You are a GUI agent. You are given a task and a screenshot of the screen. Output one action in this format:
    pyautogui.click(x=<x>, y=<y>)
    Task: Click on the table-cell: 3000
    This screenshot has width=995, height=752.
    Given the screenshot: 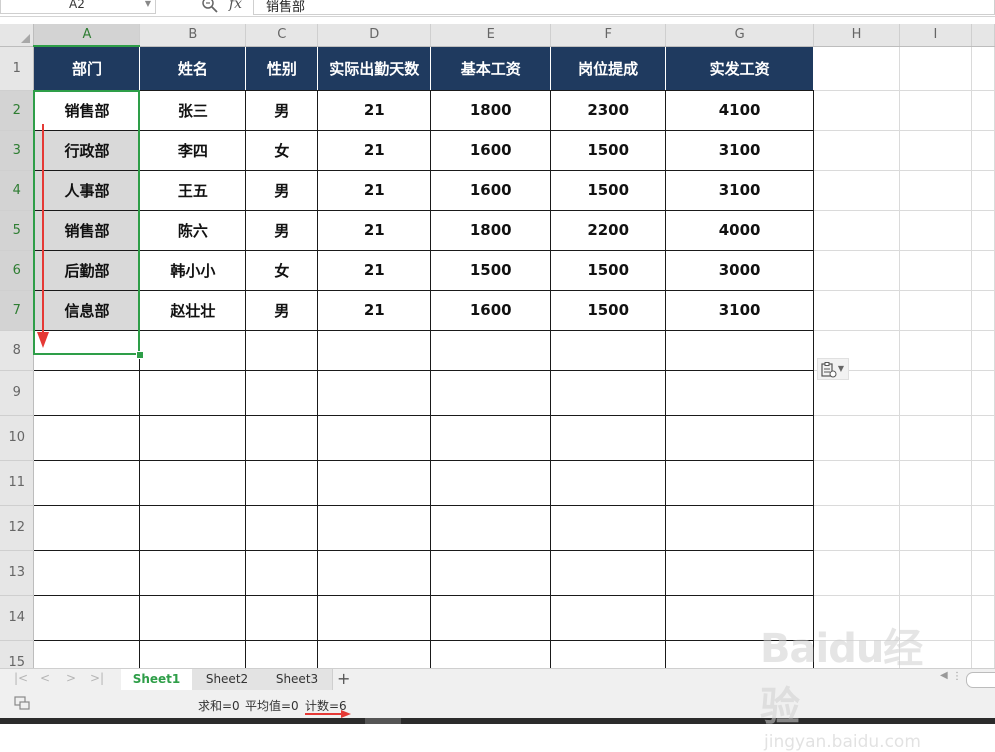 What is the action you would take?
    pyautogui.click(x=740, y=270)
    